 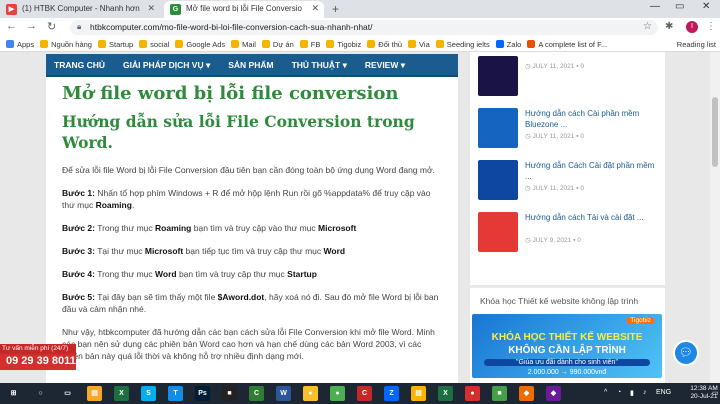 I want to click on step-post: ., so click(x=133, y=205).